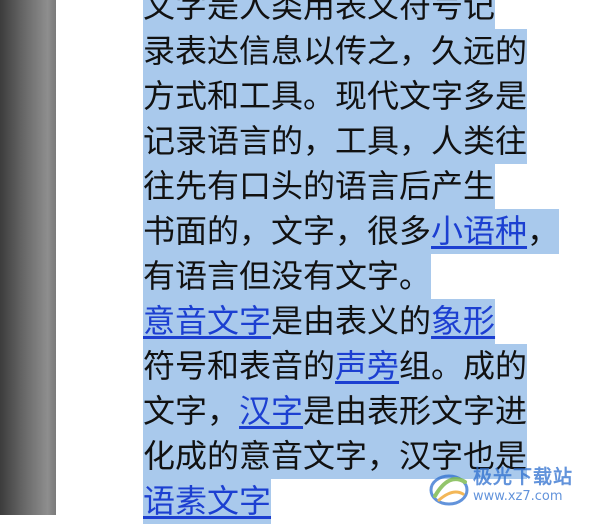 This screenshot has width=590, height=524. I want to click on text-line: 符号和表音的声旁组。成的, so click(343, 366).